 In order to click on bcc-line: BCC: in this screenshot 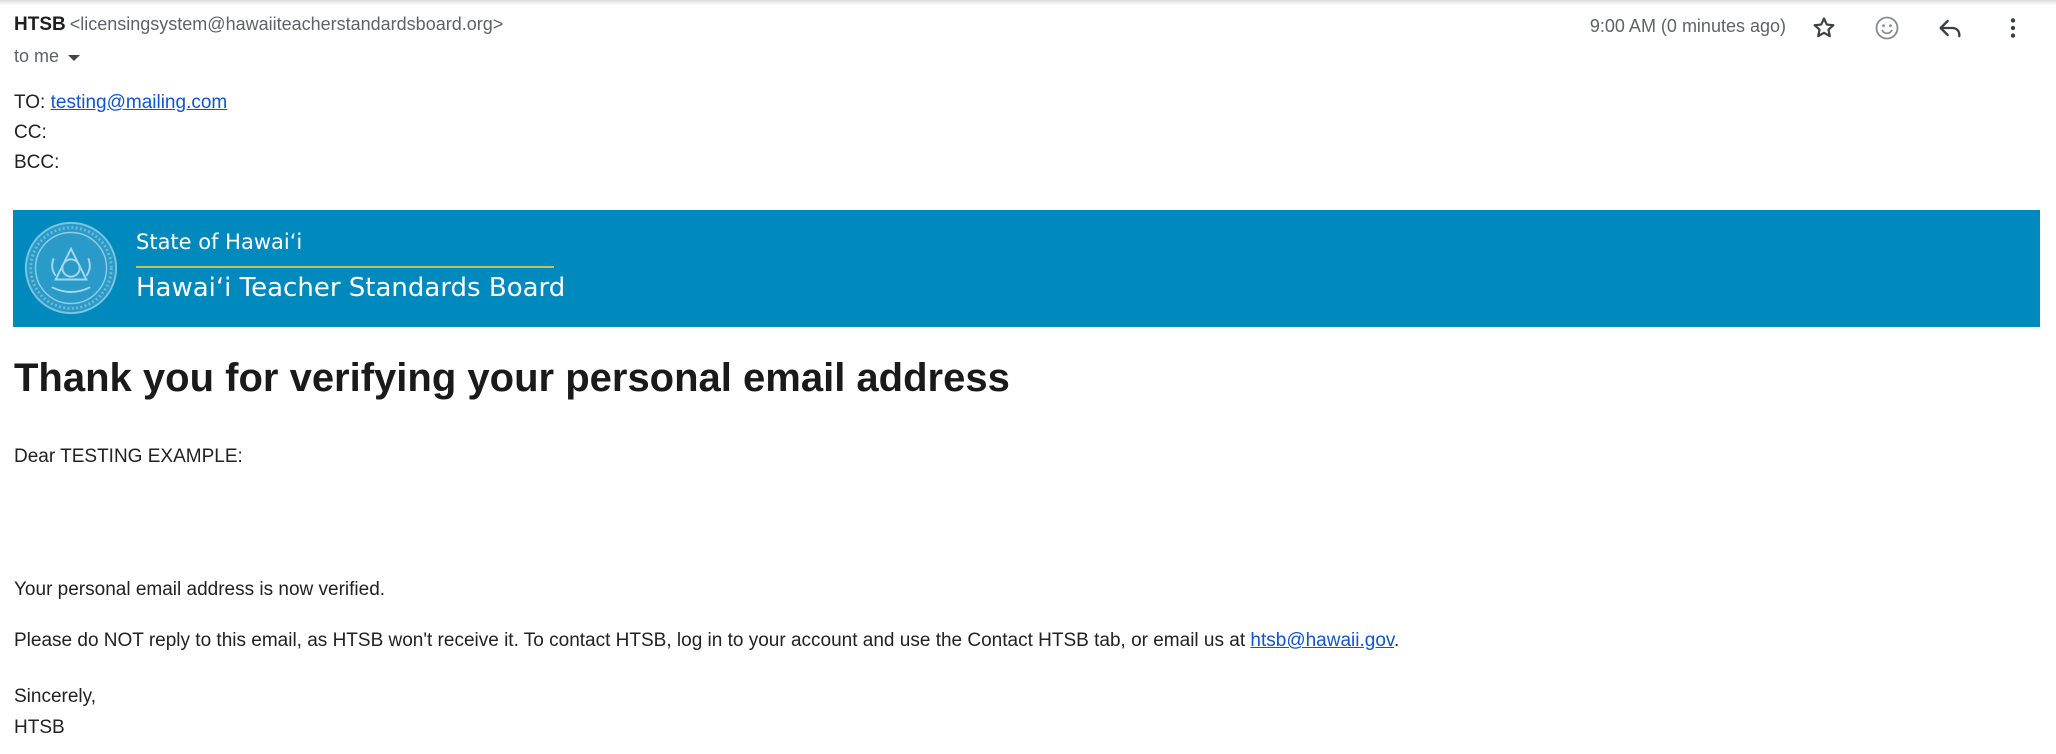, I will do `click(120, 163)`.